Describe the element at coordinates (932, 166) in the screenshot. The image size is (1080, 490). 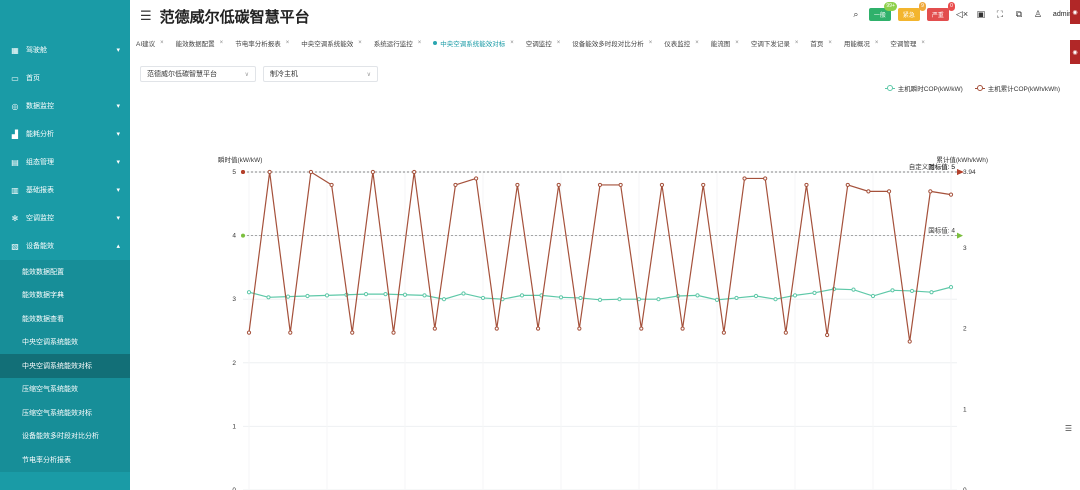
I see `mark-line-label: 自定义对标值: 5` at that location.